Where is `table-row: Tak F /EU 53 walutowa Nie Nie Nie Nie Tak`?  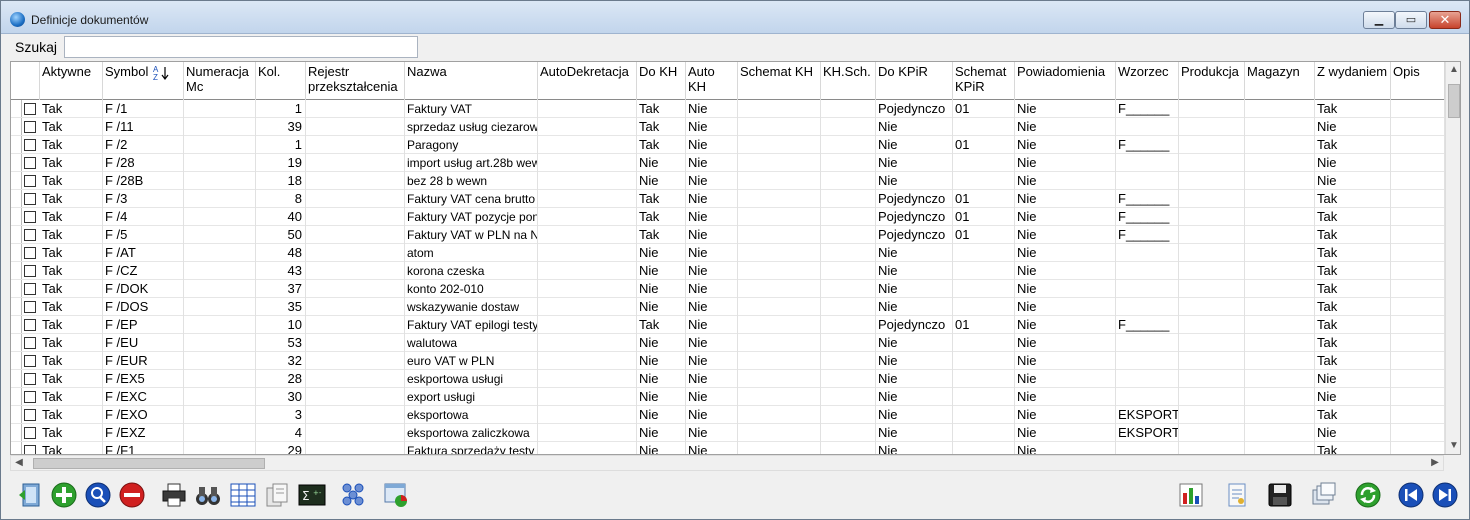
table-row: Tak F /EU 53 walutowa Nie Nie Nie Nie Tak is located at coordinates (728, 343).